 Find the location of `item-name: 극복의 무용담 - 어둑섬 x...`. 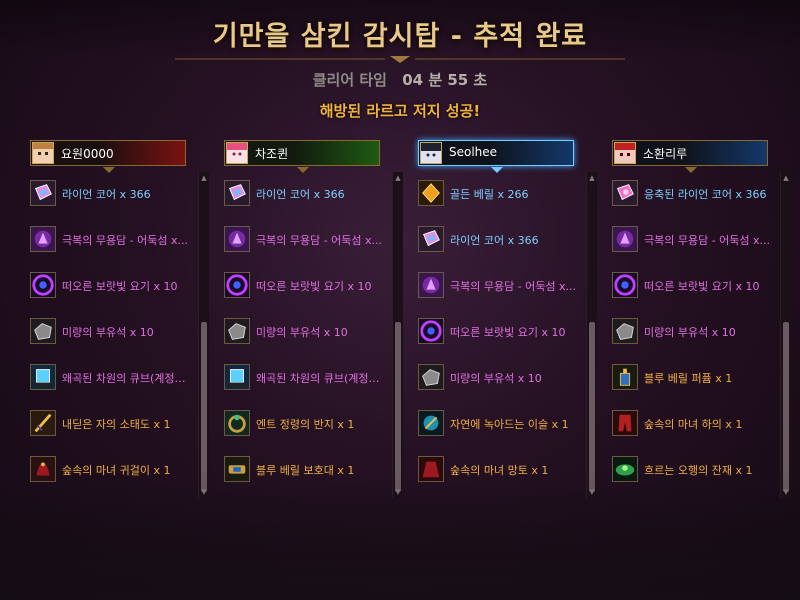

item-name: 극복의 무용담 - 어둑섬 x... is located at coordinates (513, 286).